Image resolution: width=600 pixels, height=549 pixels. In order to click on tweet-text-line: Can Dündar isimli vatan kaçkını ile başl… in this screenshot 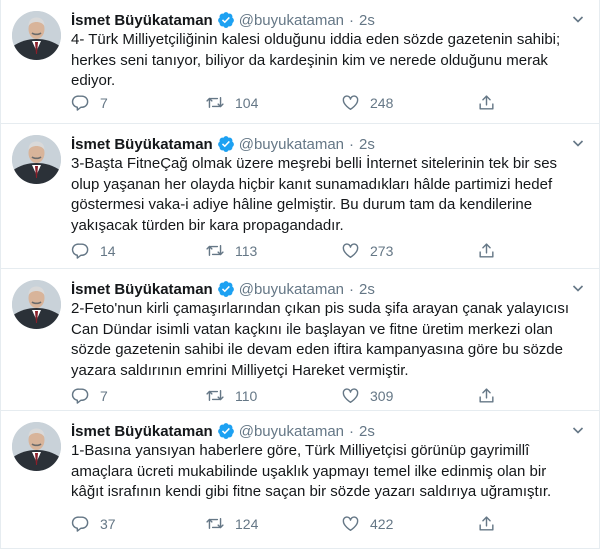, I will do `click(312, 329)`.